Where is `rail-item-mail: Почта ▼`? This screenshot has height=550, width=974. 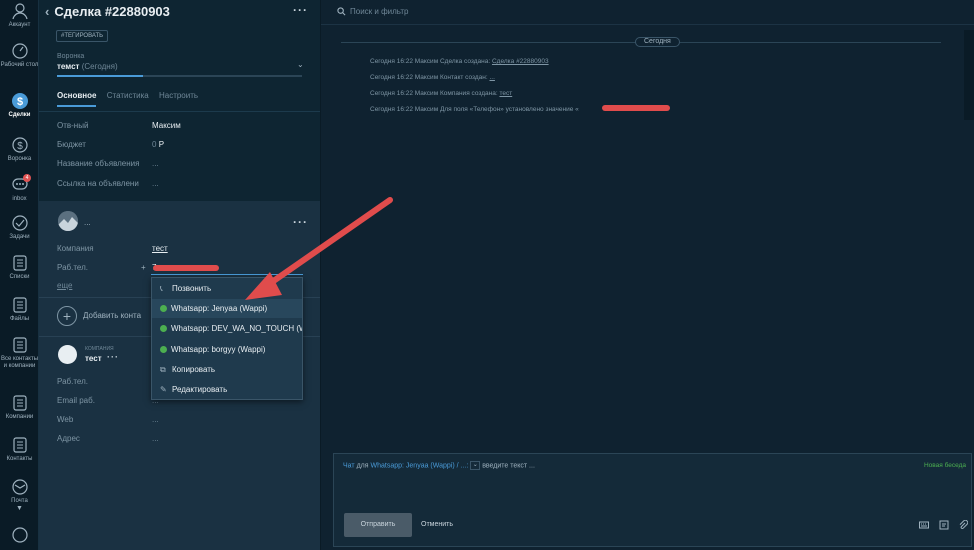 rail-item-mail: Почта ▼ is located at coordinates (19, 495).